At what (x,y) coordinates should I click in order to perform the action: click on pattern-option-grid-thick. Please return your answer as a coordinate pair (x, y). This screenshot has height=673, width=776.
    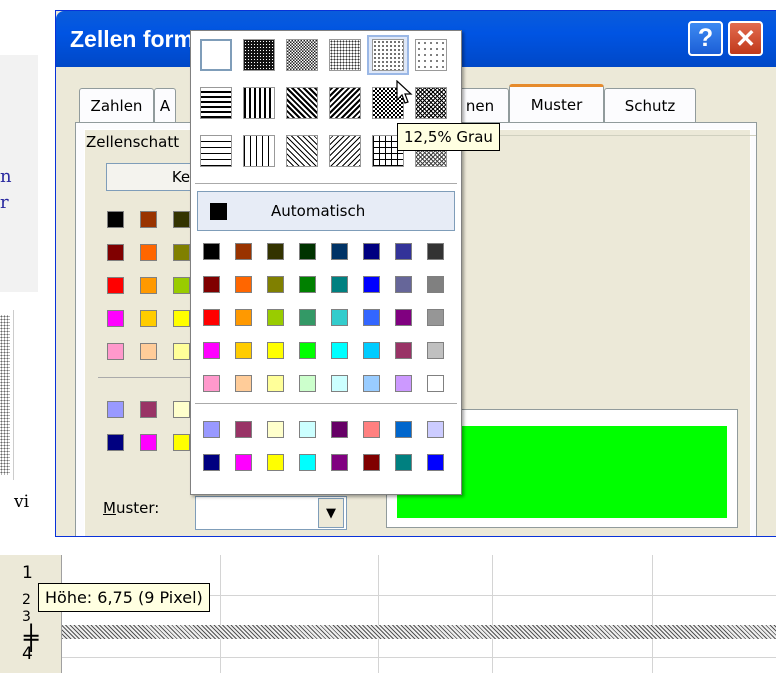
    Looking at the image, I should click on (431, 103).